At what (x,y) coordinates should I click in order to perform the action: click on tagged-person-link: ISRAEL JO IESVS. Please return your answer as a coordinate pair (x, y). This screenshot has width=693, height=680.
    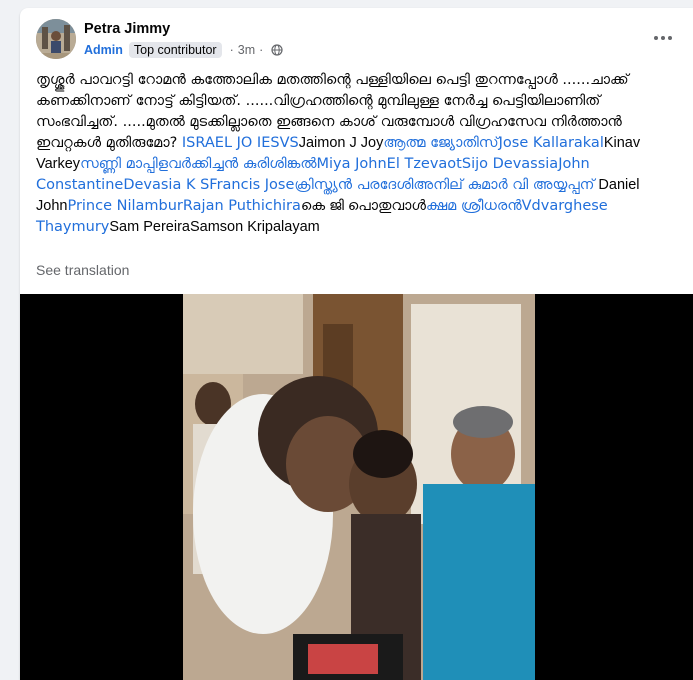
    Looking at the image, I should click on (240, 143).